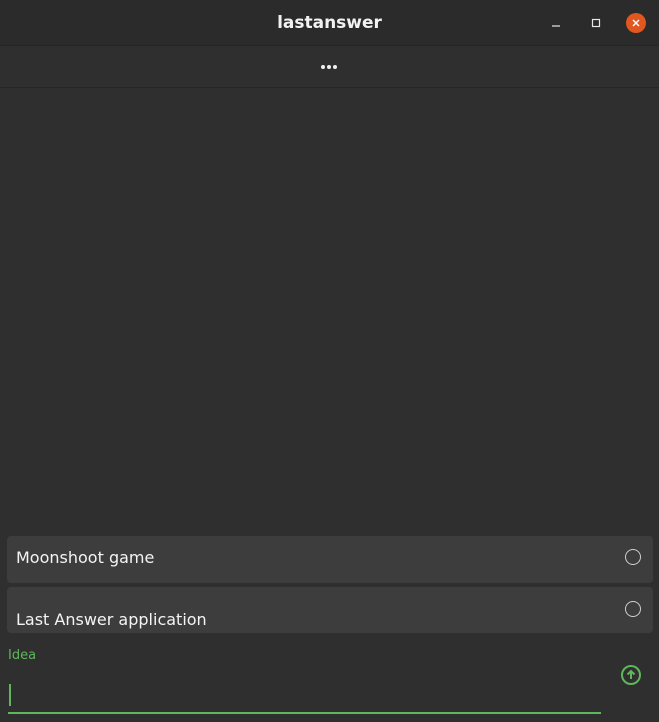 The image size is (659, 722). I want to click on minimize-button, so click(556, 23).